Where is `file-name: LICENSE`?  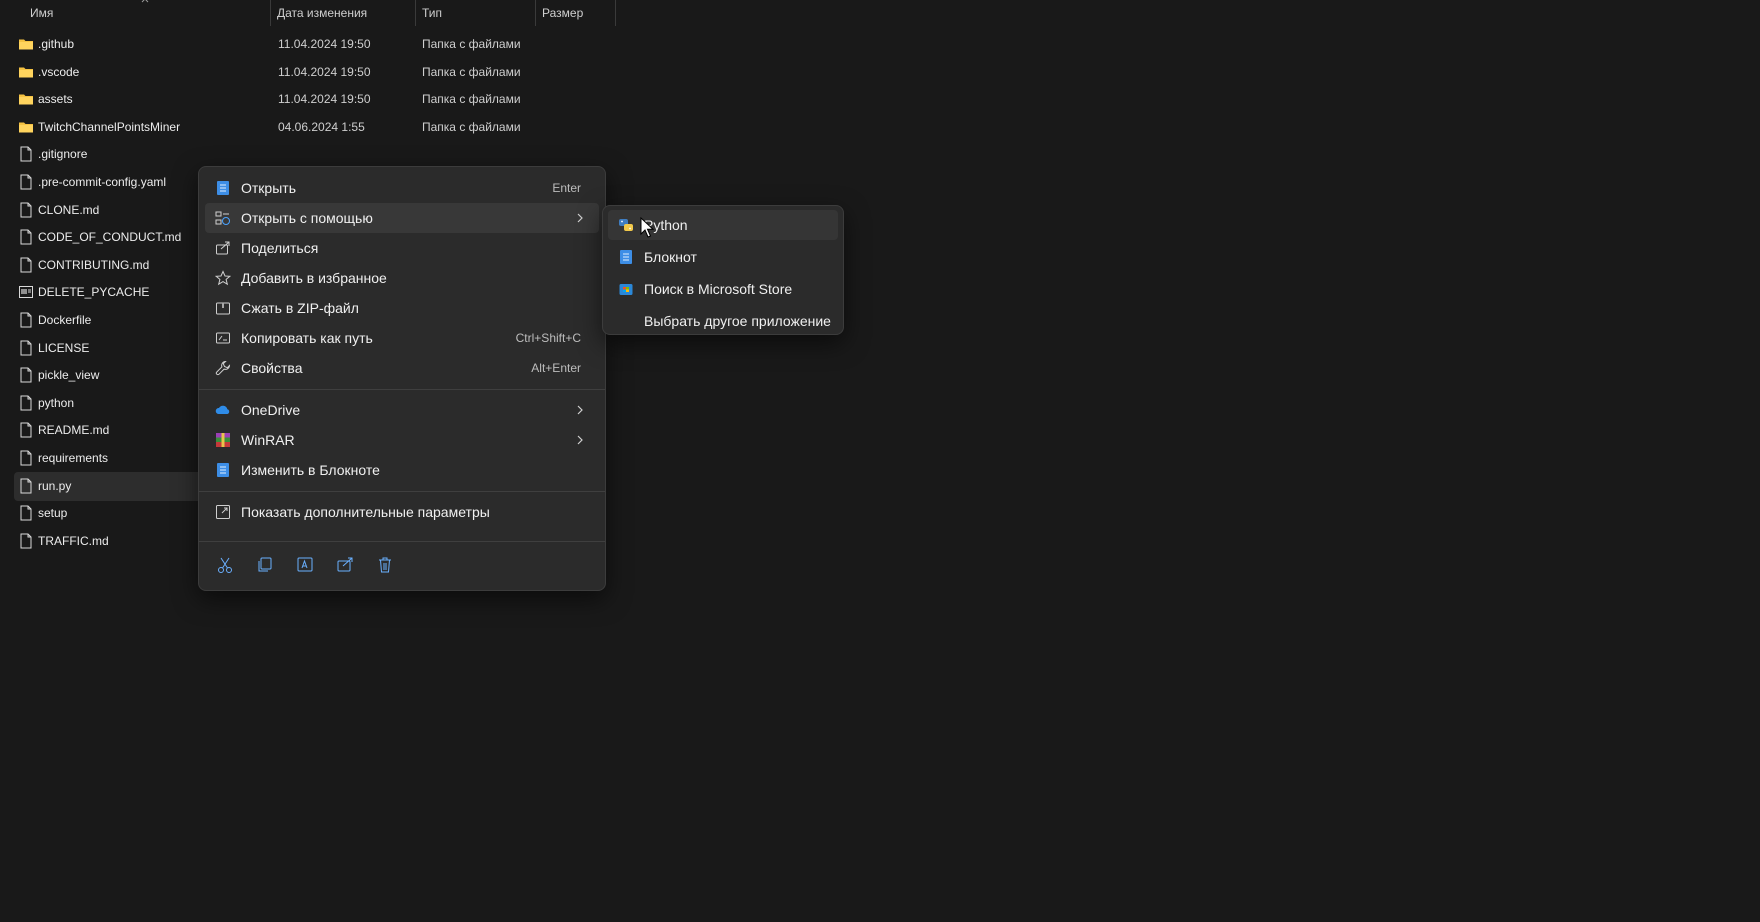
file-name: LICENSE is located at coordinates (64, 347).